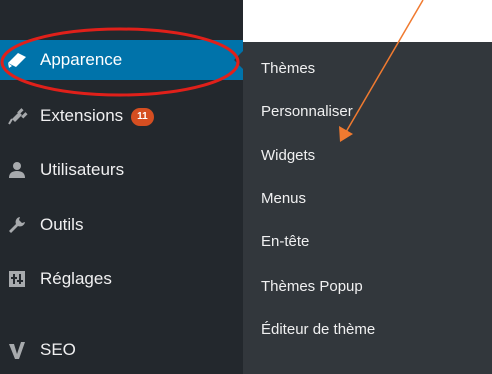 This screenshot has width=492, height=374. What do you see at coordinates (307, 111) in the screenshot?
I see `submenu-item-personnaliser: Personnaliser` at bounding box center [307, 111].